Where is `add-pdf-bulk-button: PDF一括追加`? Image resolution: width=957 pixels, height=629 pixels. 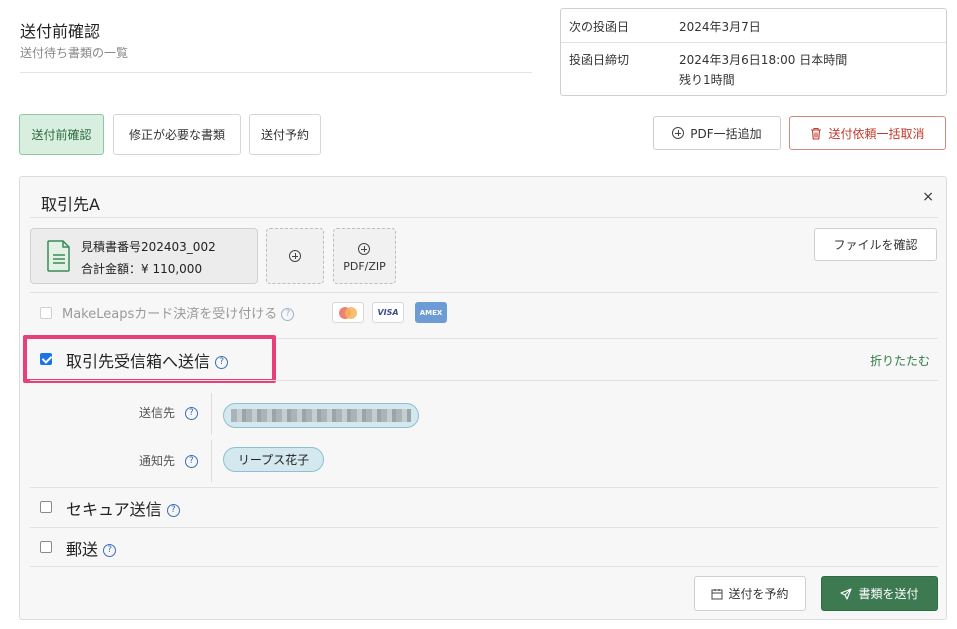
add-pdf-bulk-button: PDF一括追加 is located at coordinates (717, 133).